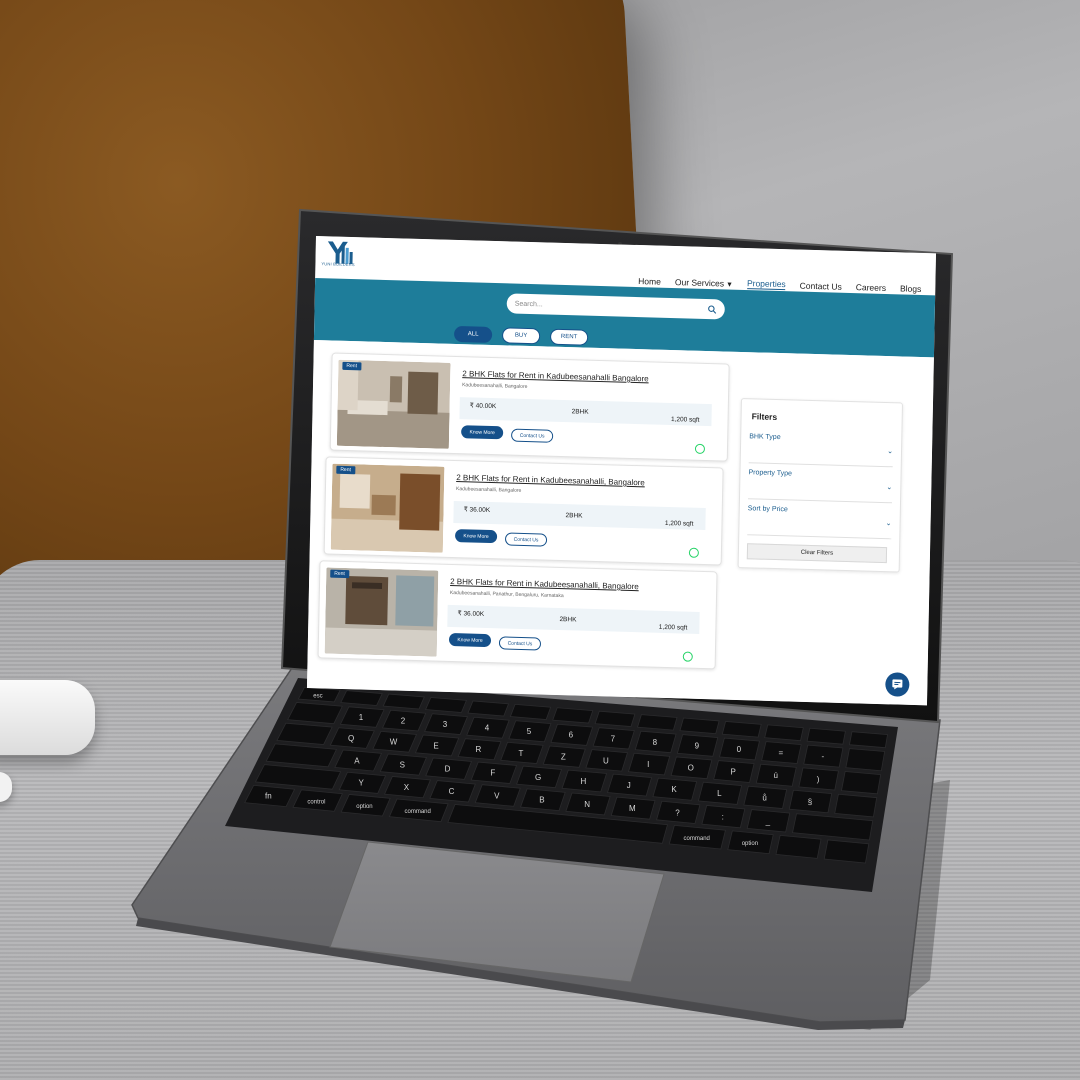 This screenshot has height=1080, width=1080. What do you see at coordinates (766, 284) in the screenshot?
I see `nav-properties: Properties` at bounding box center [766, 284].